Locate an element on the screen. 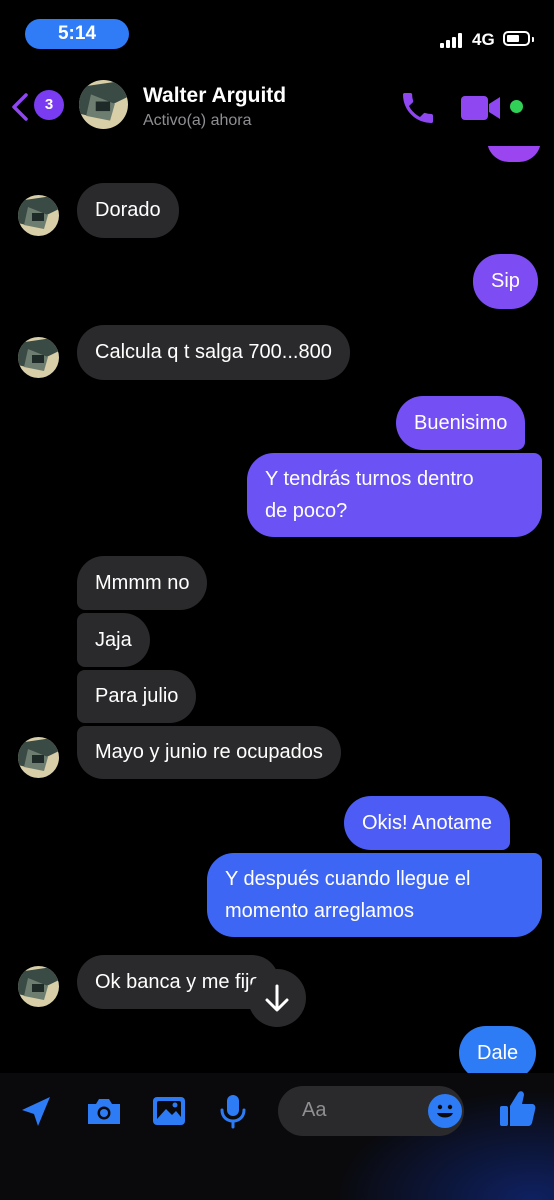 Image resolution: width=554 pixels, height=1200 pixels. incoming-message: Calcula q t salga 700...800 is located at coordinates (213, 352).